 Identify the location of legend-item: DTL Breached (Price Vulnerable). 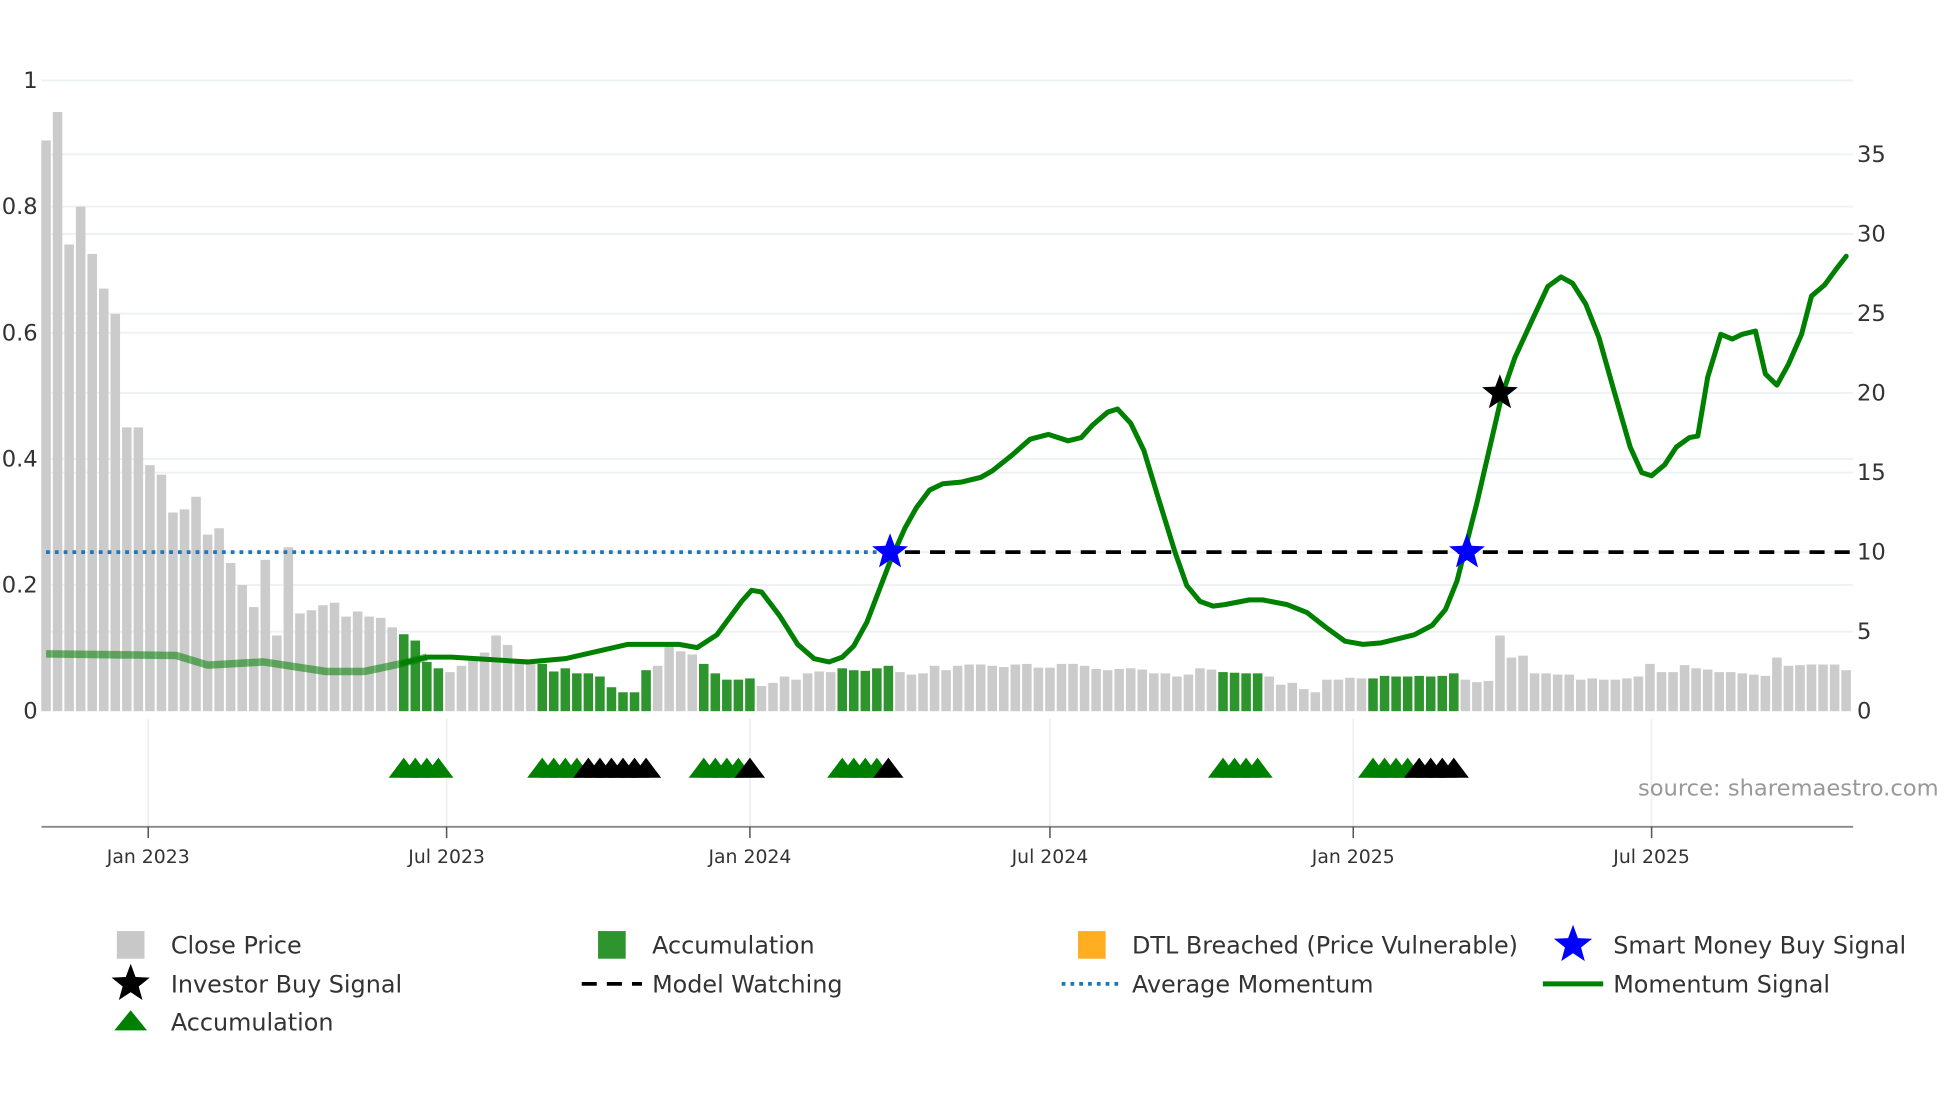
(1298, 945).